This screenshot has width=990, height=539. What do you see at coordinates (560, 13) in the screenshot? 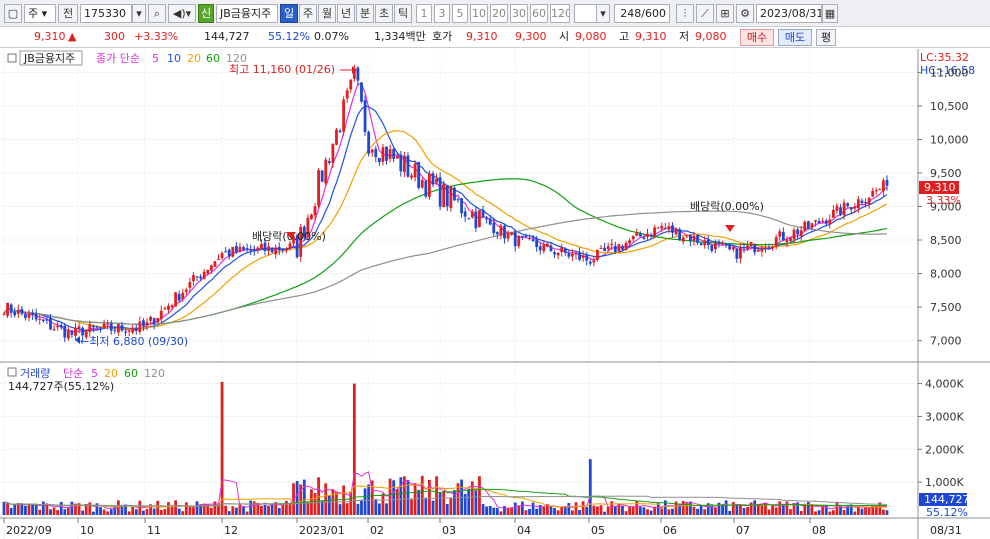
I see `interval-button-120: 120` at bounding box center [560, 13].